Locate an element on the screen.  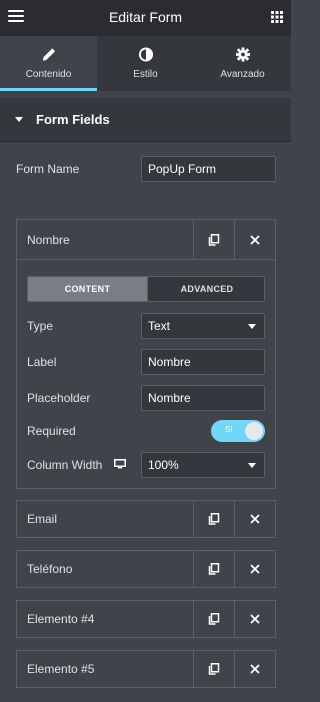
repeater-item-title: Elemento #4 is located at coordinates (60, 619).